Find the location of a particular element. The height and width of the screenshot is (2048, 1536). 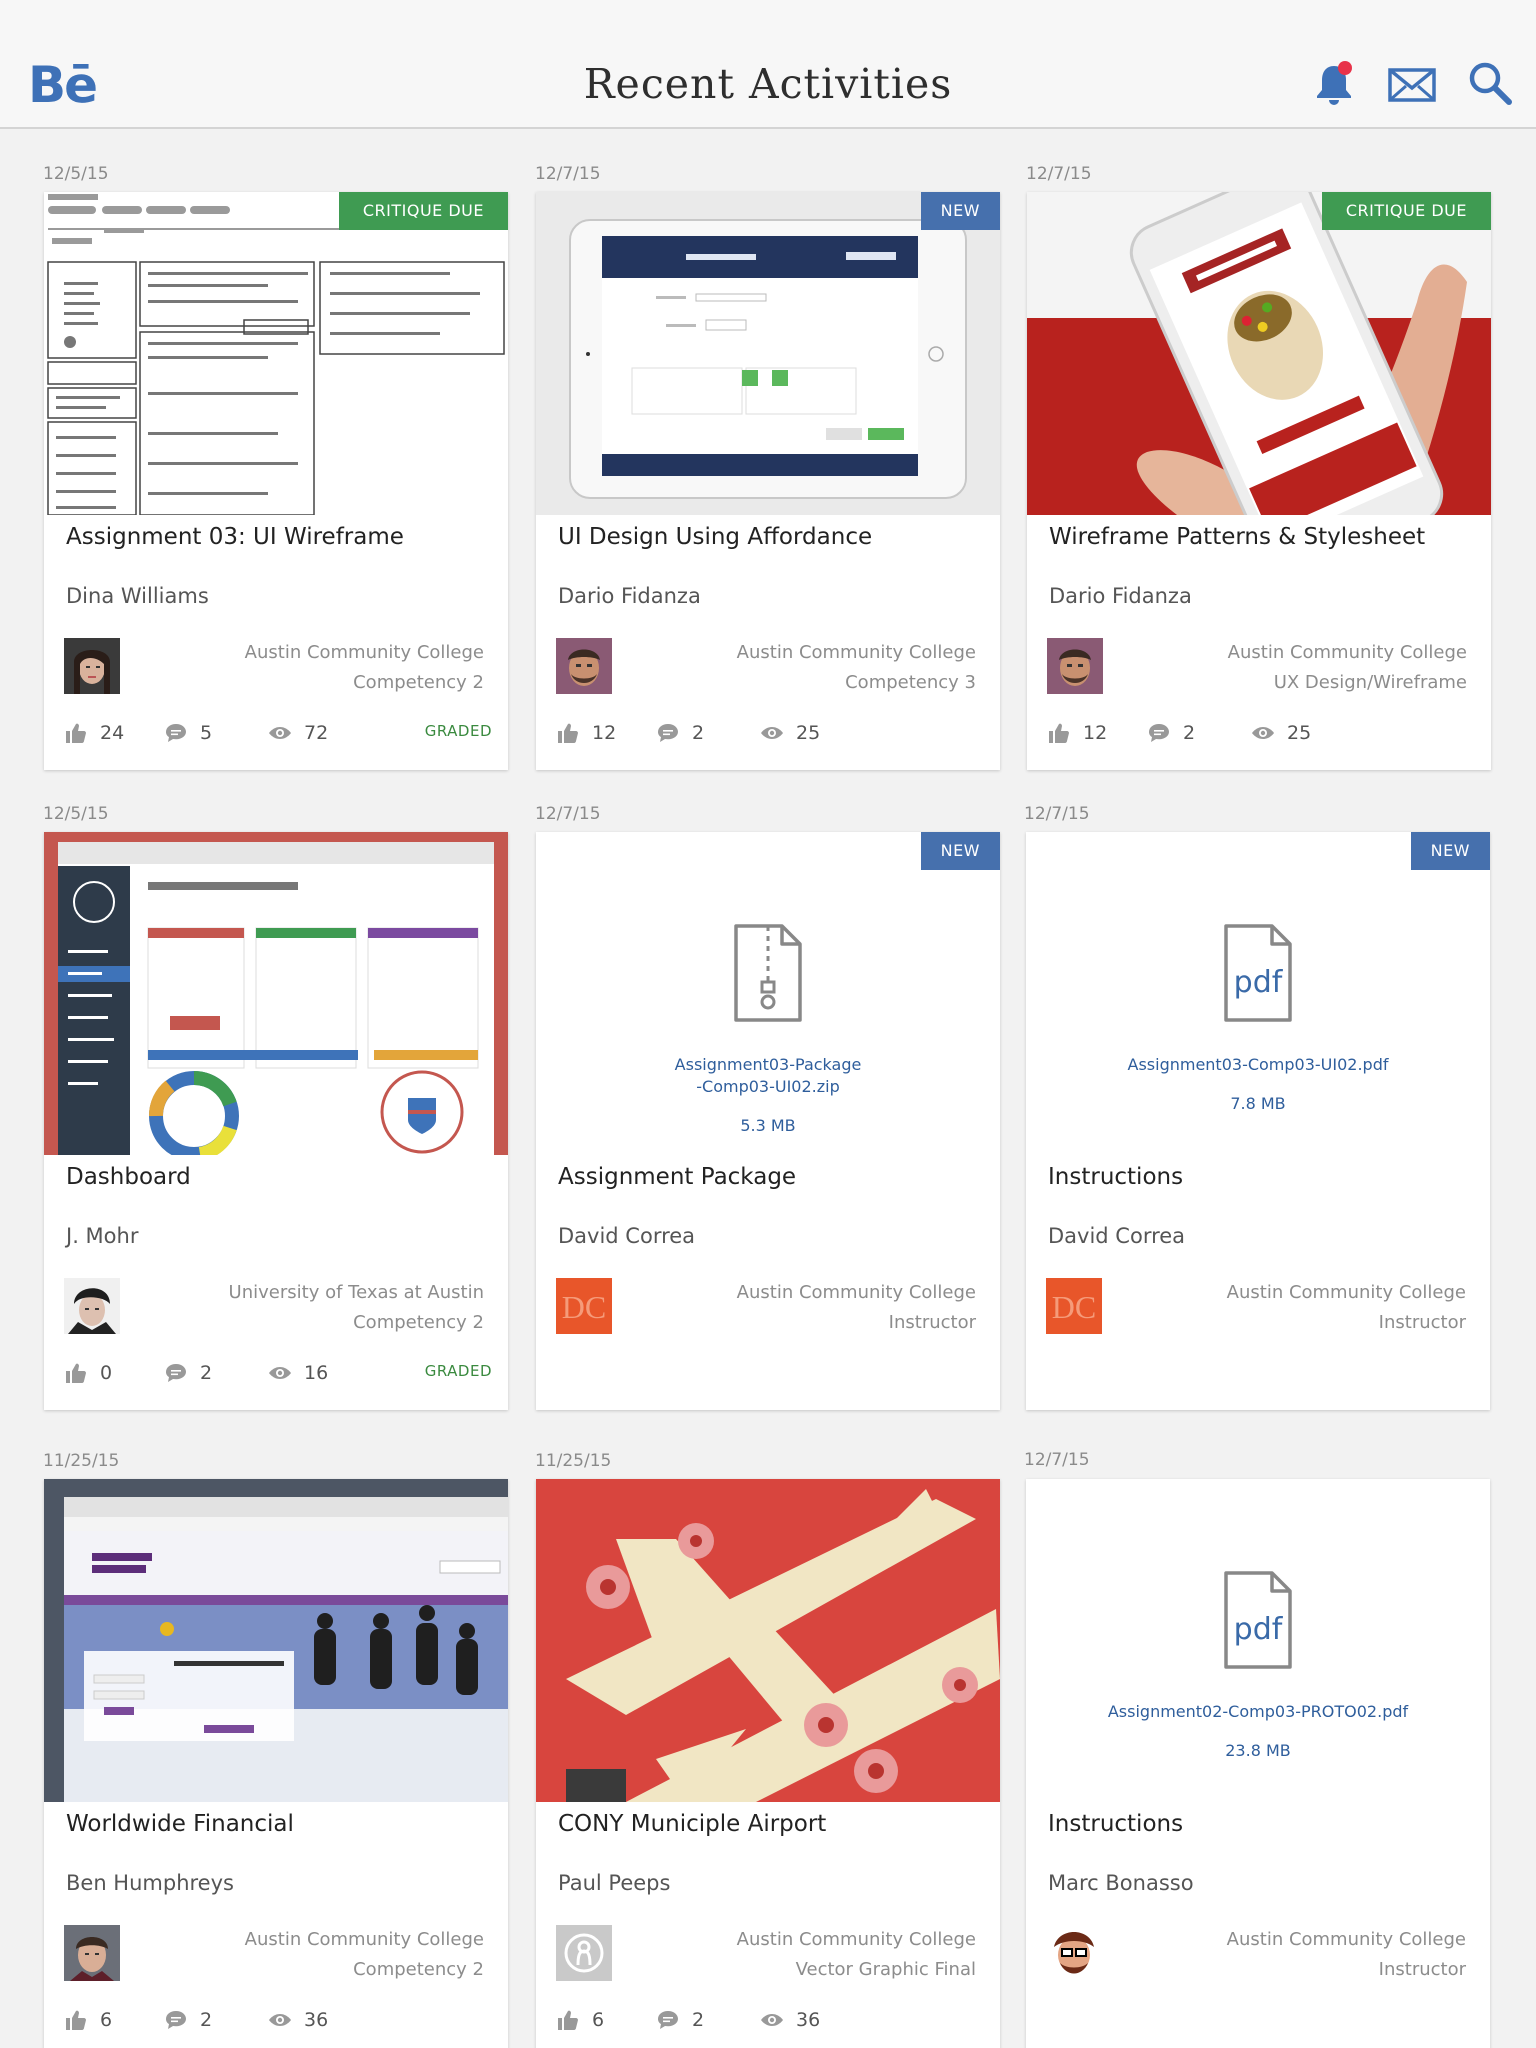

card-stats: 6 2 36 is located at coordinates (279, 2020).